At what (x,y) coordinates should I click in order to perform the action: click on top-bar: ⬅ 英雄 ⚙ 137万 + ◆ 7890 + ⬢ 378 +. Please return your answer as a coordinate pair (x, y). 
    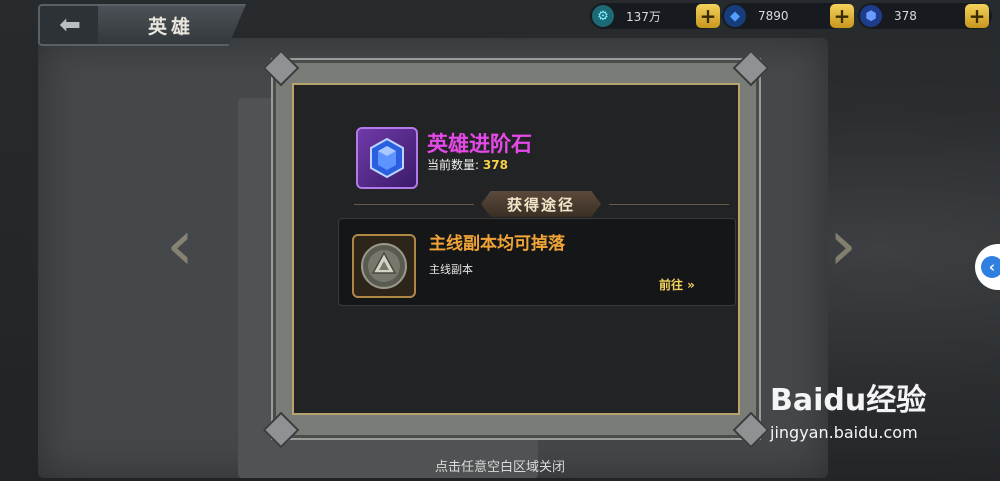
    Looking at the image, I should click on (500, 23).